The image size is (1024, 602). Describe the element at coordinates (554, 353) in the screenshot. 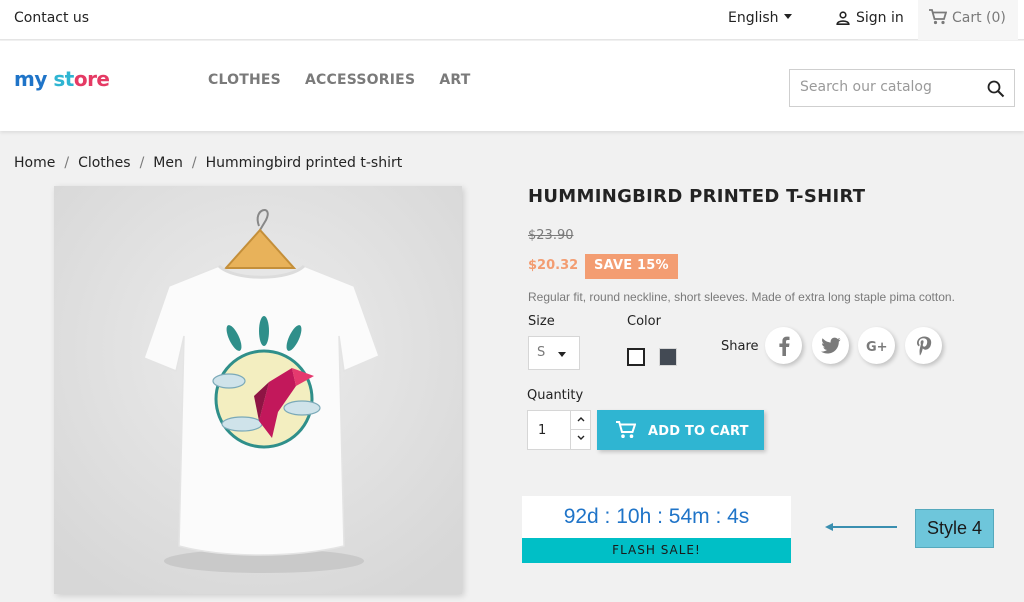

I see `size-select: S` at that location.